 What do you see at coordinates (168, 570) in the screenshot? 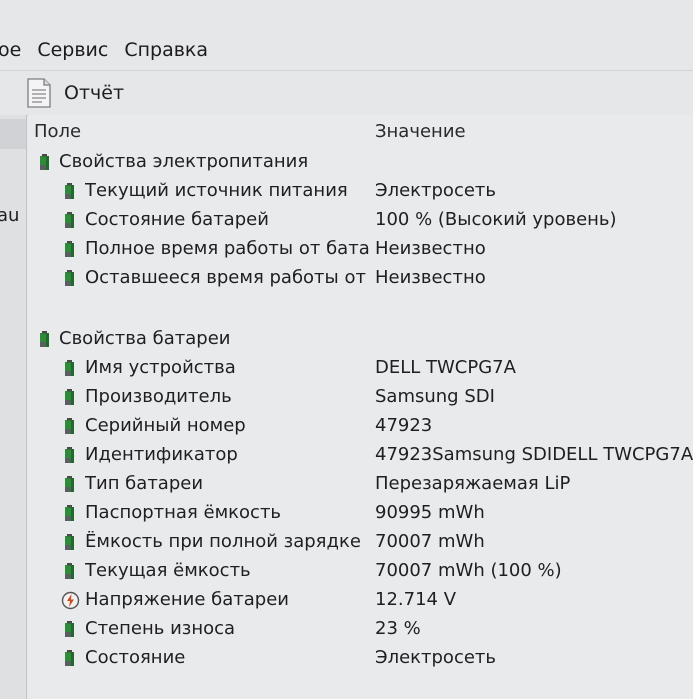
I see `field-label: Текущая ёмкость` at bounding box center [168, 570].